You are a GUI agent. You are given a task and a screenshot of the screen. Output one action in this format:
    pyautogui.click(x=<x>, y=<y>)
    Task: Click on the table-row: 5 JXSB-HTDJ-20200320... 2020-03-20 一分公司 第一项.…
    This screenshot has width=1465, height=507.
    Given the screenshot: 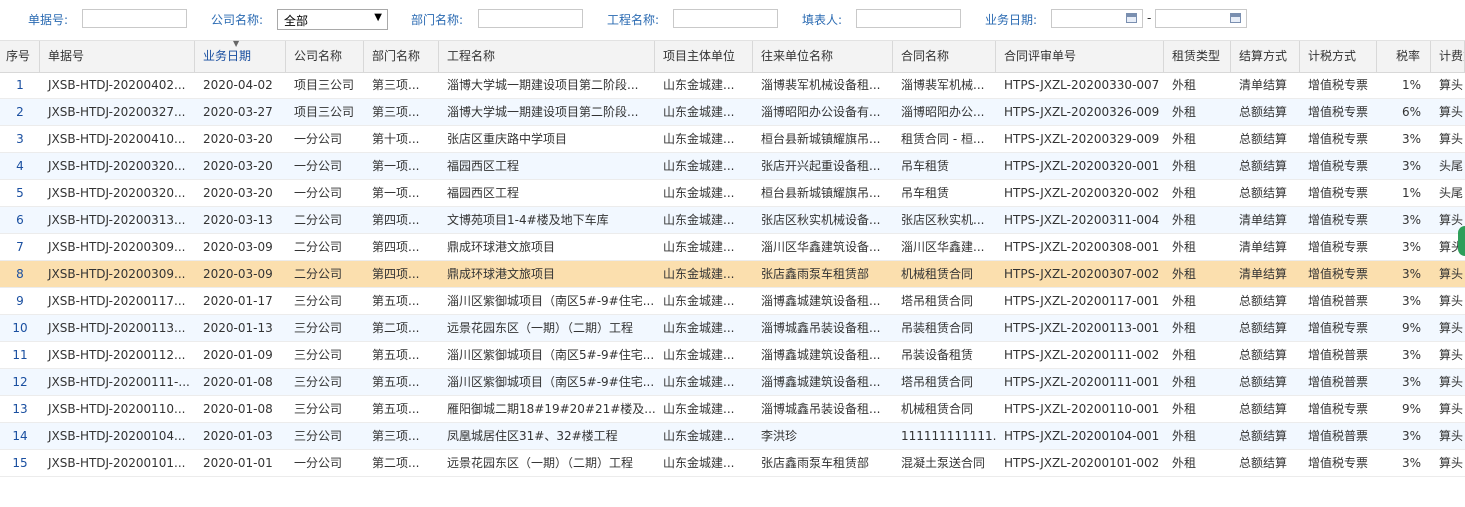 What is the action you would take?
    pyautogui.click(x=732, y=193)
    